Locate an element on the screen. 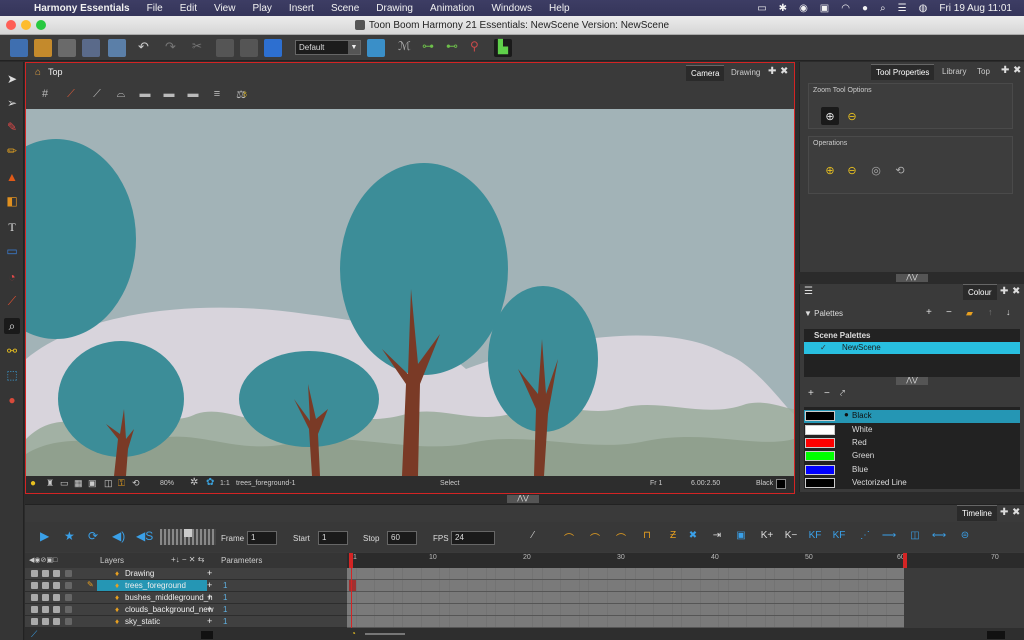 This screenshot has width=1024, height=640. line-style-icon: ⁄ is located at coordinates (533, 538).